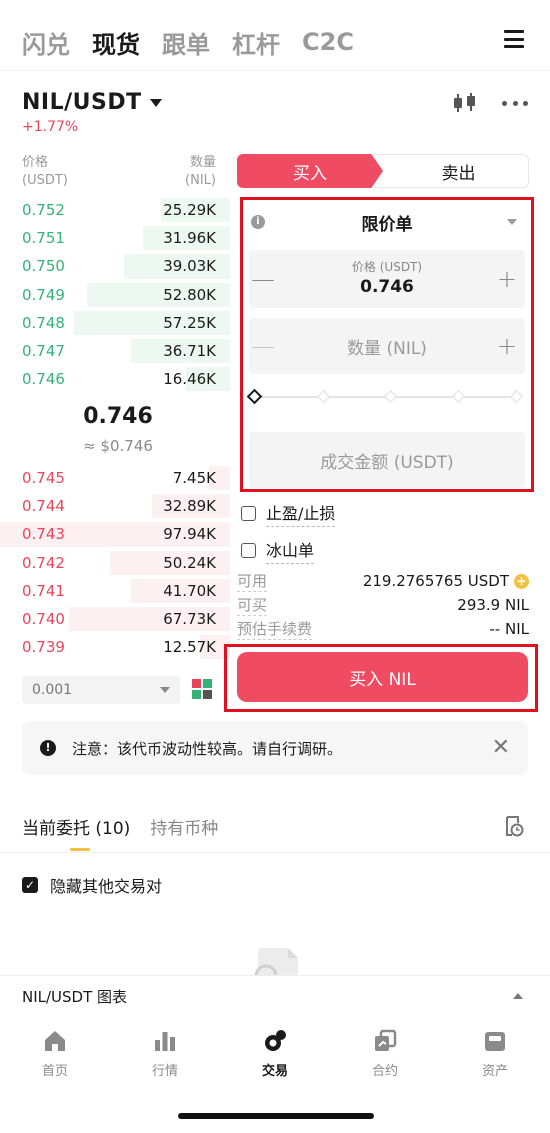  I want to click on quantity-increase-icon: +, so click(507, 346).